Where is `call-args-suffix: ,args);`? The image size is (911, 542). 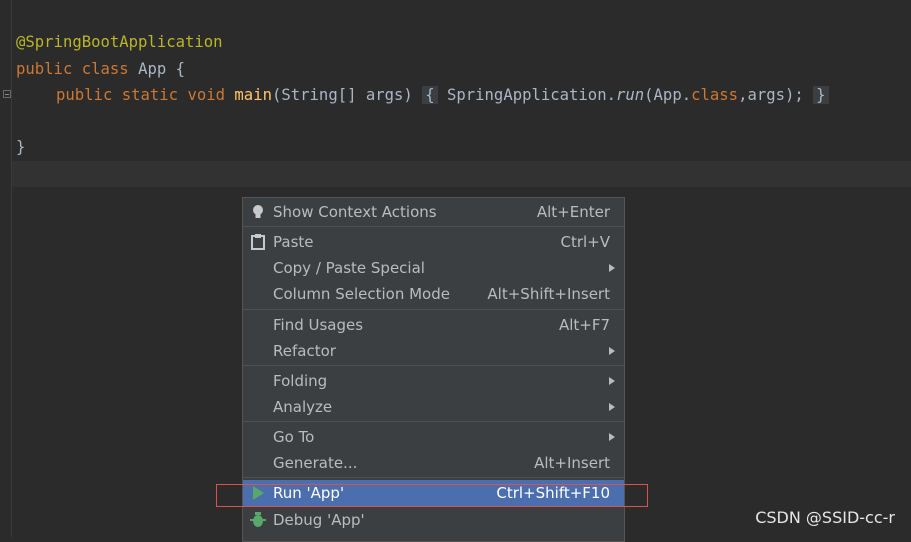 call-args-suffix: ,args); is located at coordinates (771, 95).